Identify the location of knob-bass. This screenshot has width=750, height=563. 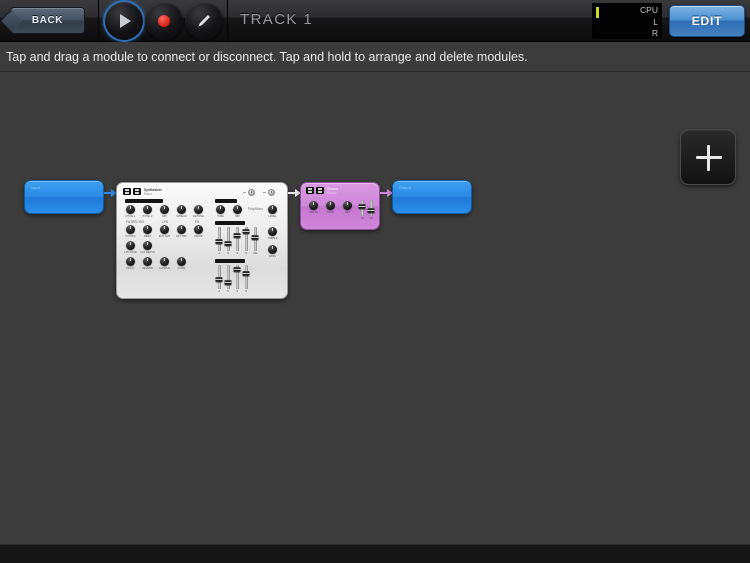
(272, 249).